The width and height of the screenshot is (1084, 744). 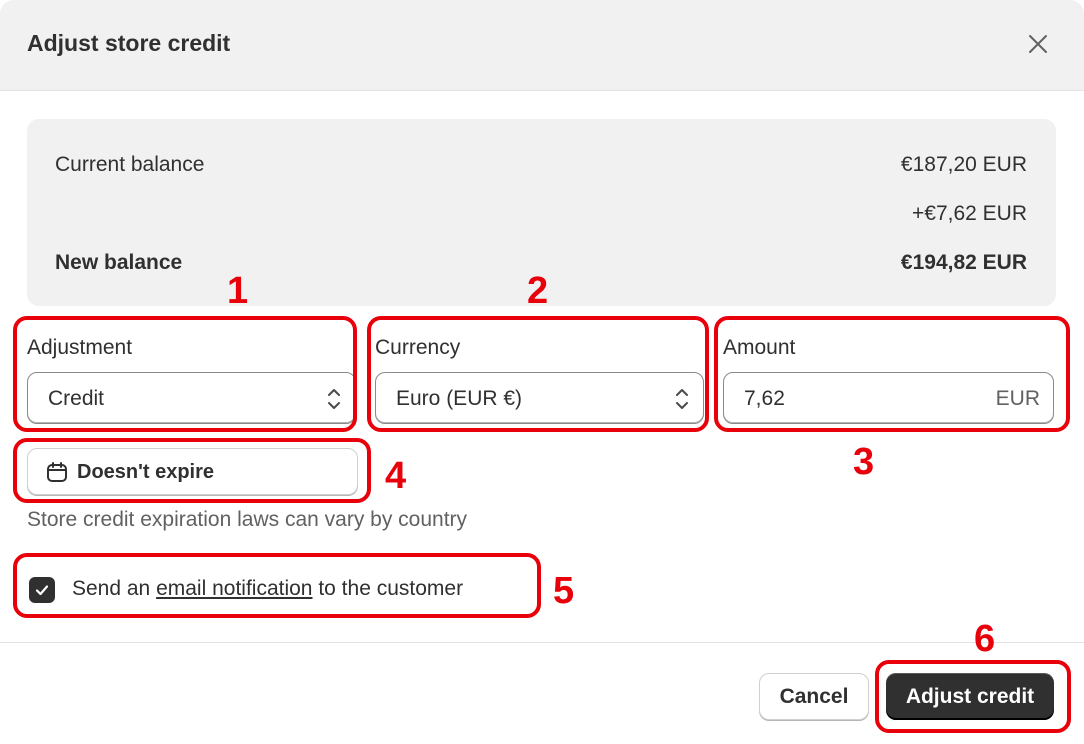 I want to click on annotation-number-6: 6, so click(x=985, y=639).